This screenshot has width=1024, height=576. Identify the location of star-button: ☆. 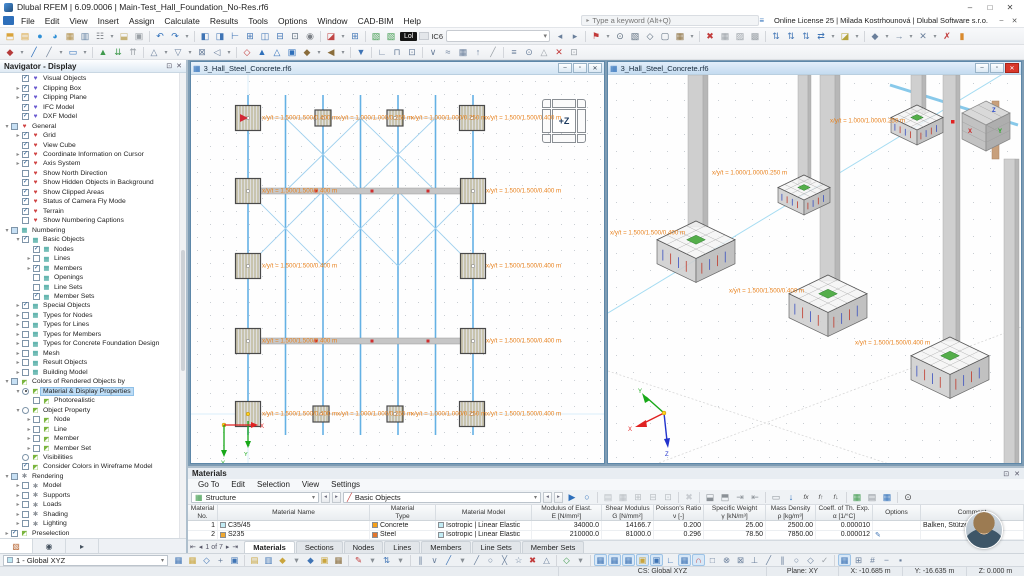
(518, 560).